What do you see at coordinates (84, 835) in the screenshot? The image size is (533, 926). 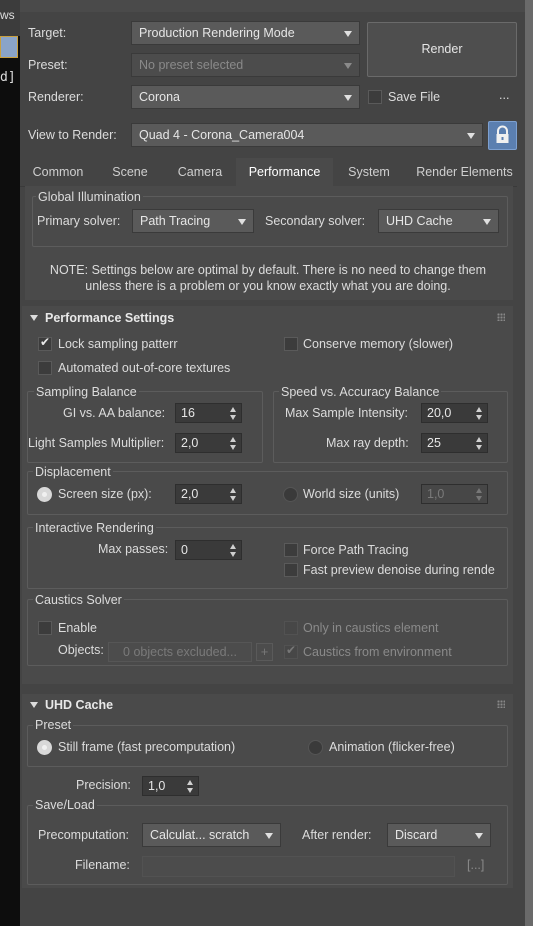 I see `precomputation-label: Precomputation:` at bounding box center [84, 835].